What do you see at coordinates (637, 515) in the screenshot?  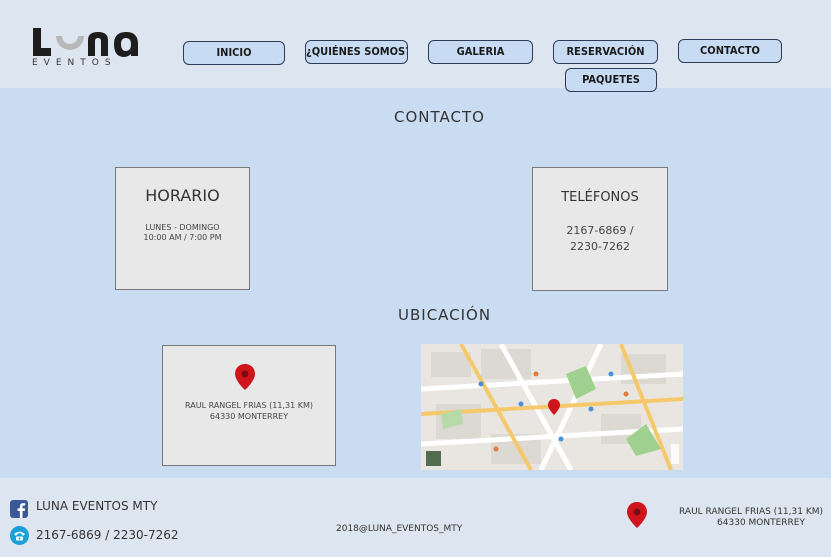 I see `footer-map-pin-icon` at bounding box center [637, 515].